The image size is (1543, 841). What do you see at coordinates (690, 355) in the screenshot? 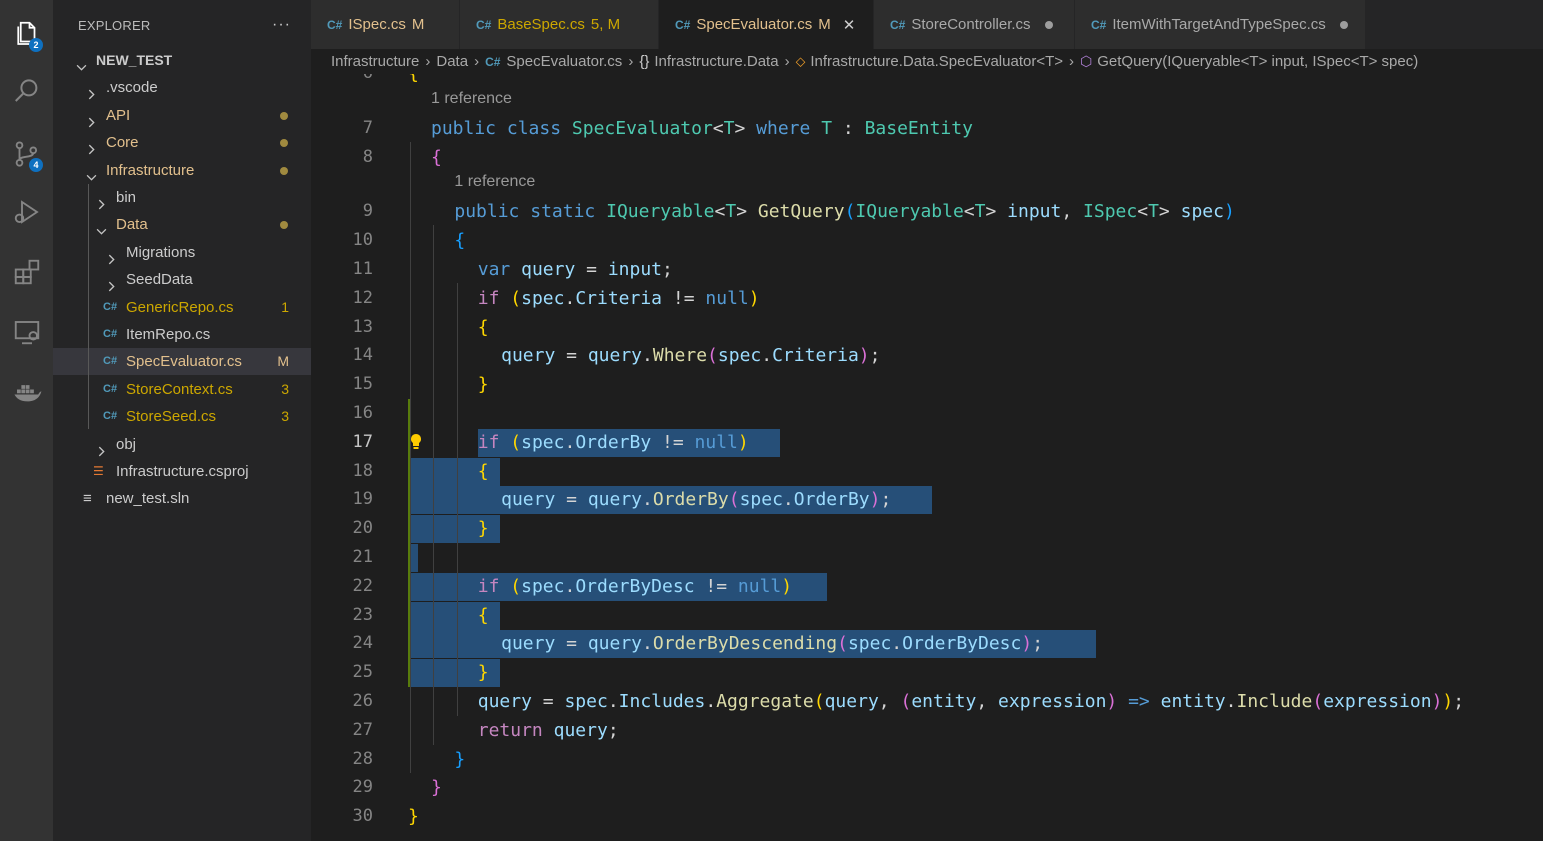
I see `code-text: query = query.Where(spec.Criteria);` at bounding box center [690, 355].